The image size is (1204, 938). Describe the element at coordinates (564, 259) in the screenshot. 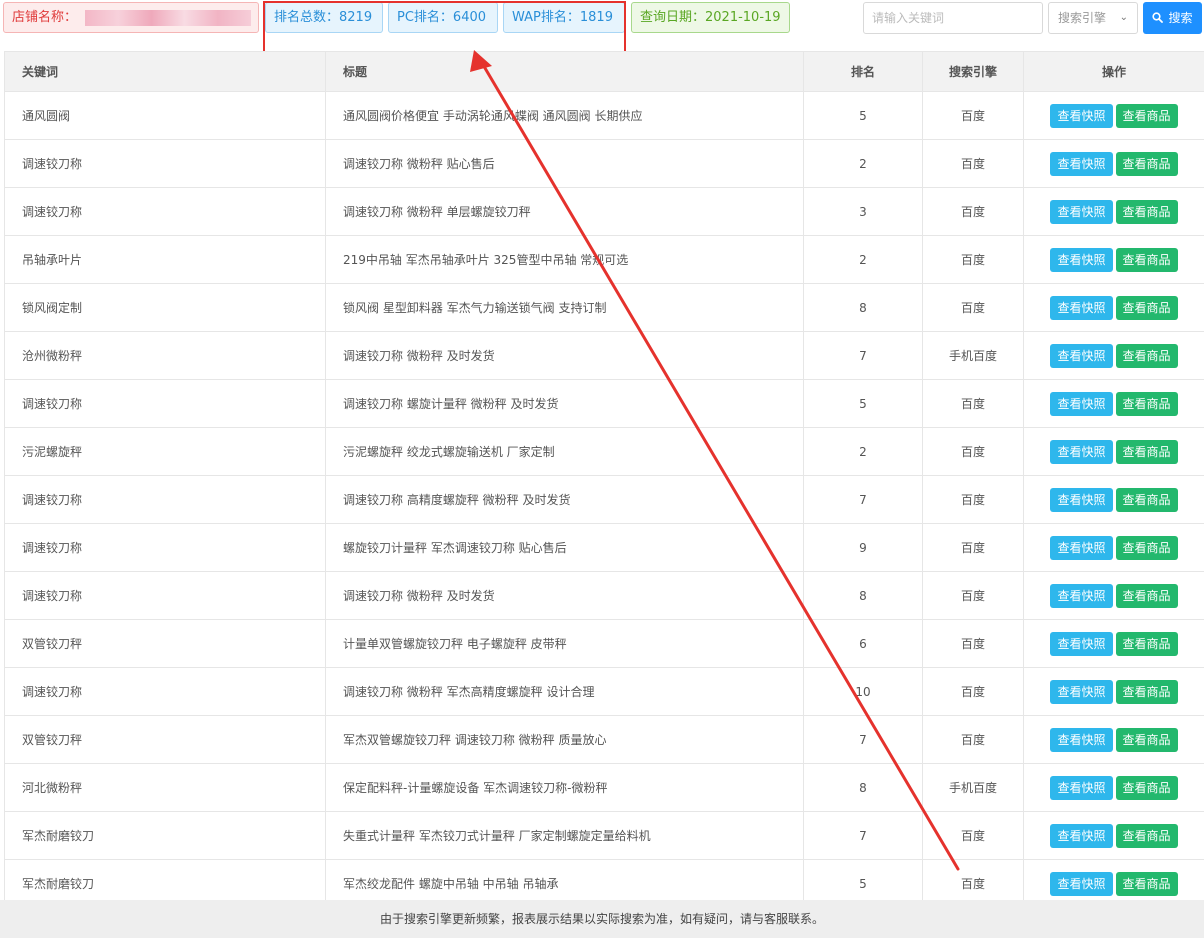

I see `cell-title: 219中吊轴 军杰吊轴承叶片 325管型中吊轴 常规可选` at that location.